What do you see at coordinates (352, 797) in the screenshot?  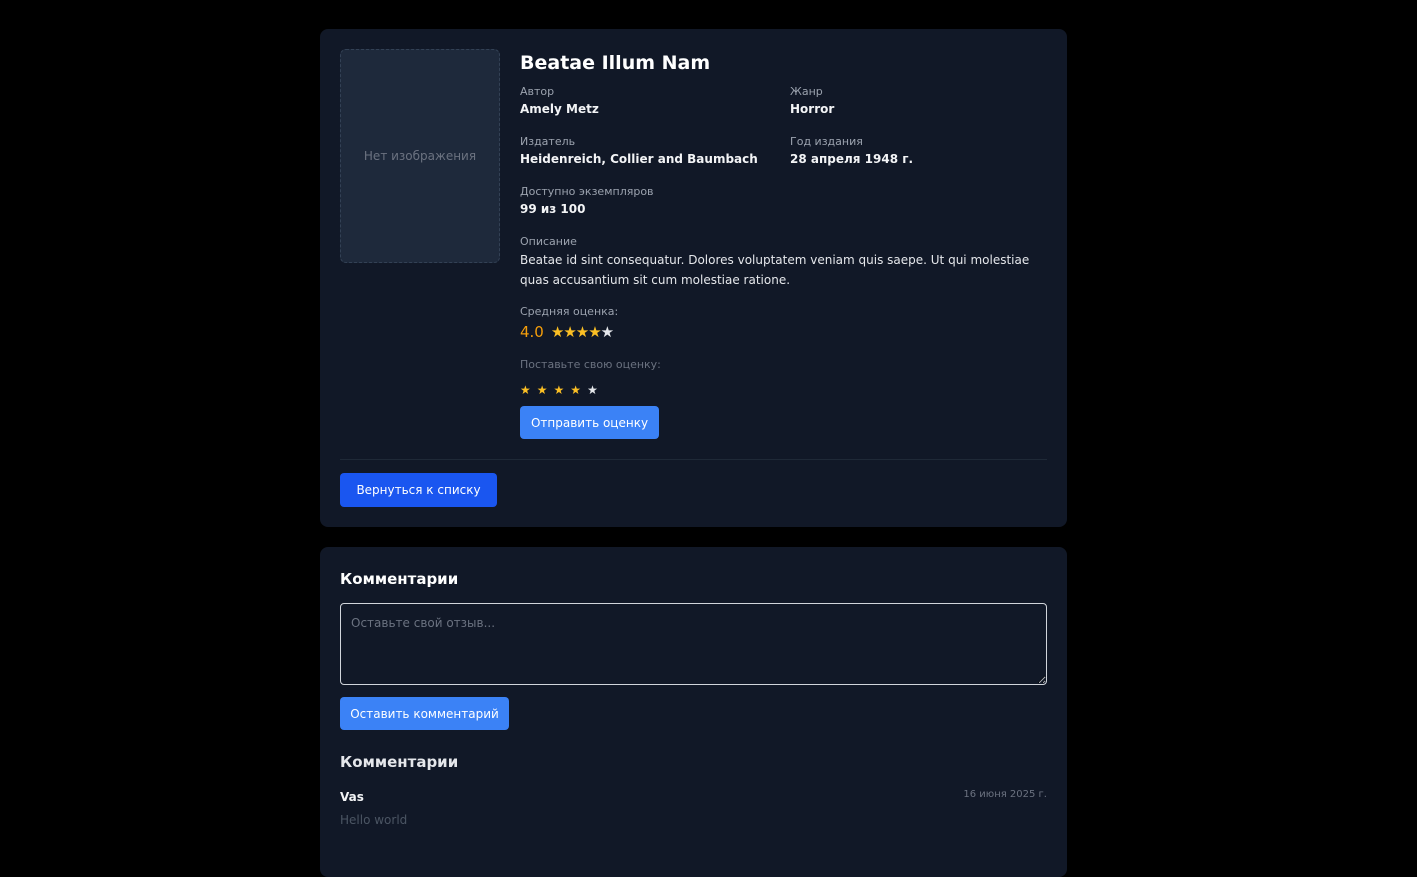 I see `comment-author: Vas` at bounding box center [352, 797].